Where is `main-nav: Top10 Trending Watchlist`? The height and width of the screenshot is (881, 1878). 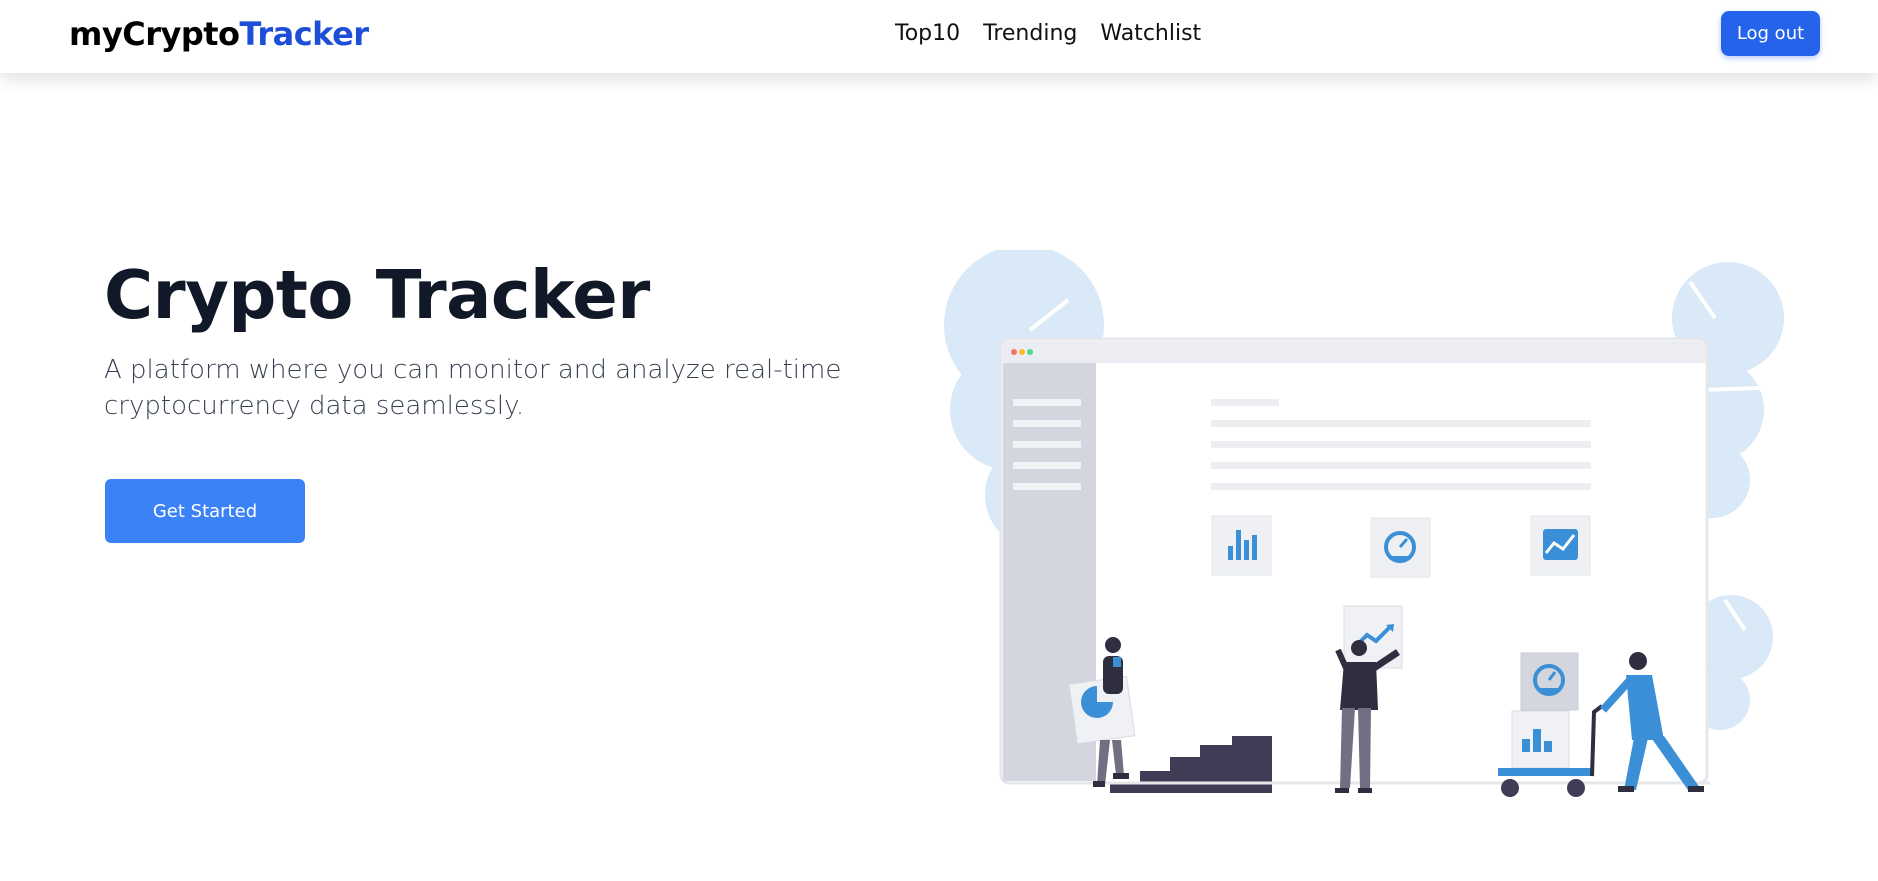 main-nav: Top10 Trending Watchlist is located at coordinates (1048, 34).